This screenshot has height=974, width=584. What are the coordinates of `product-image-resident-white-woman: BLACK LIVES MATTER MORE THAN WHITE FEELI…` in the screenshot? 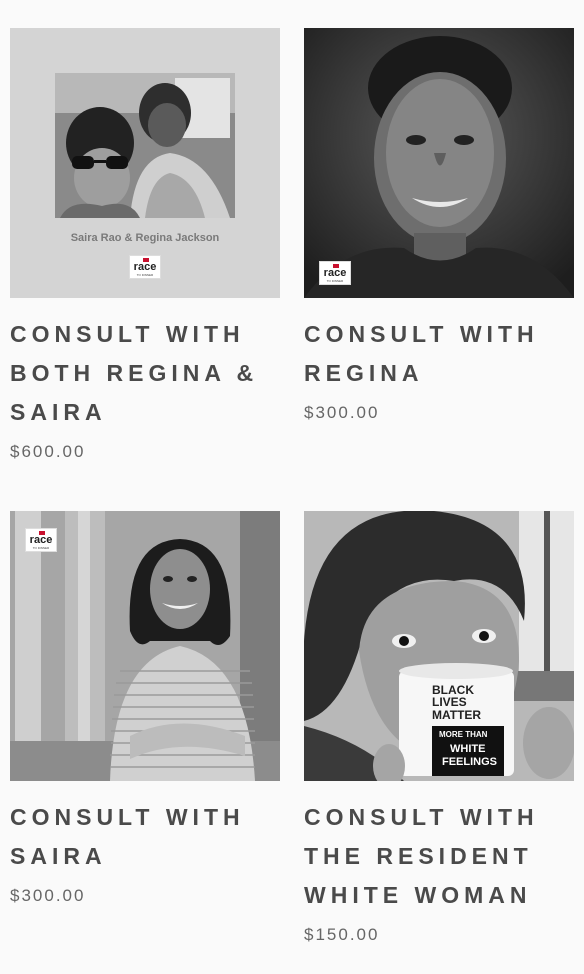 It's located at (439, 646).